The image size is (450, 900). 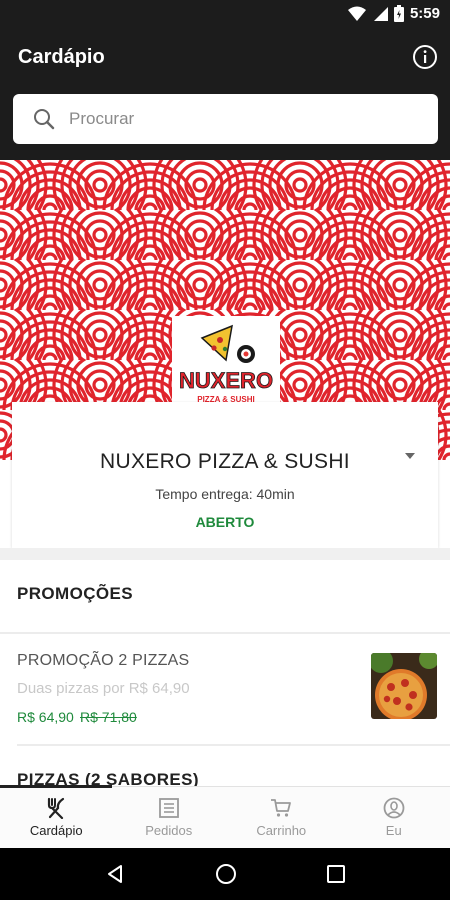 What do you see at coordinates (44, 119) in the screenshot?
I see `search-icon` at bounding box center [44, 119].